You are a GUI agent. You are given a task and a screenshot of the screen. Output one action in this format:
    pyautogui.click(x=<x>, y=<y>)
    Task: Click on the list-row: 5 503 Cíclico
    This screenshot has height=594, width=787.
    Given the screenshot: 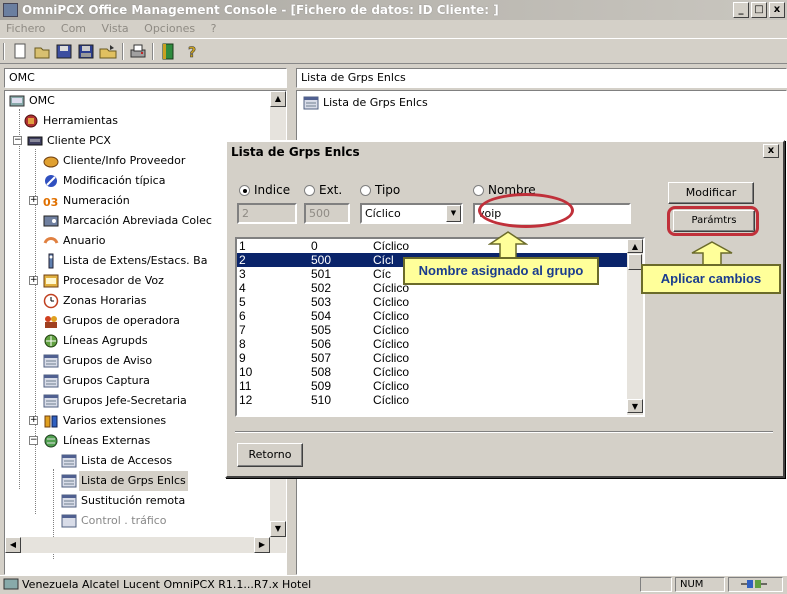 What is the action you would take?
    pyautogui.click(x=432, y=302)
    